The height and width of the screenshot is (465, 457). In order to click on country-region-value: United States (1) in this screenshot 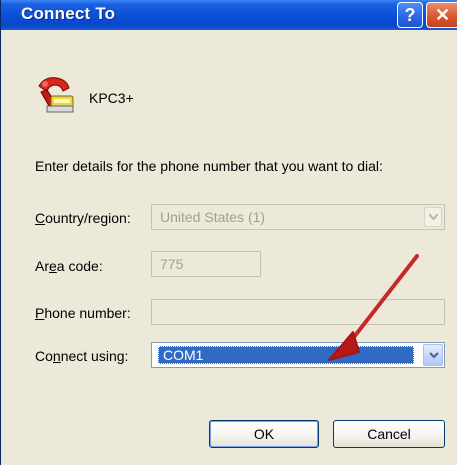, I will do `click(213, 217)`.